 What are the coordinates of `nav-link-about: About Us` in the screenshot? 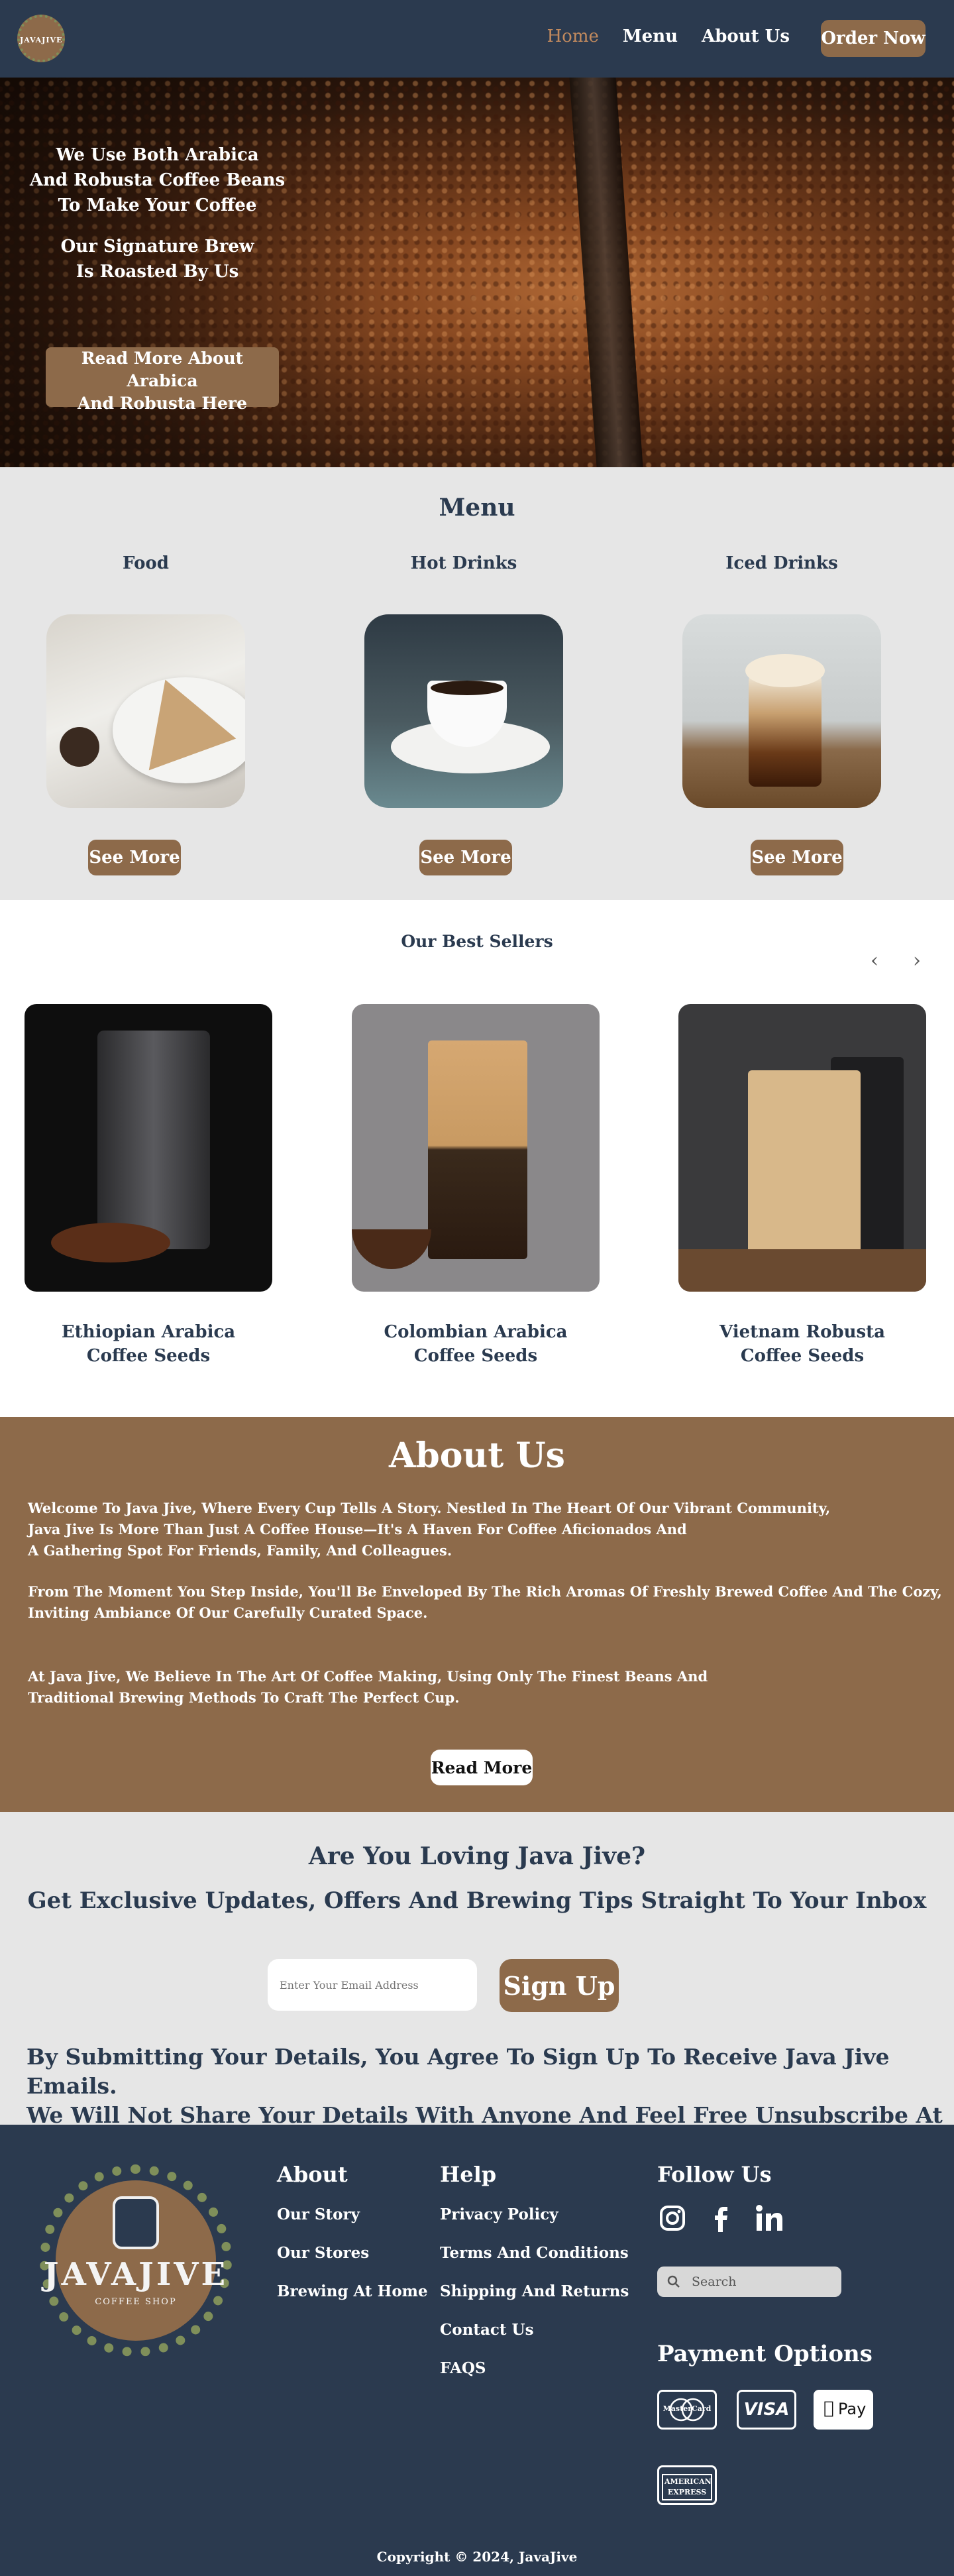 It's located at (746, 36).